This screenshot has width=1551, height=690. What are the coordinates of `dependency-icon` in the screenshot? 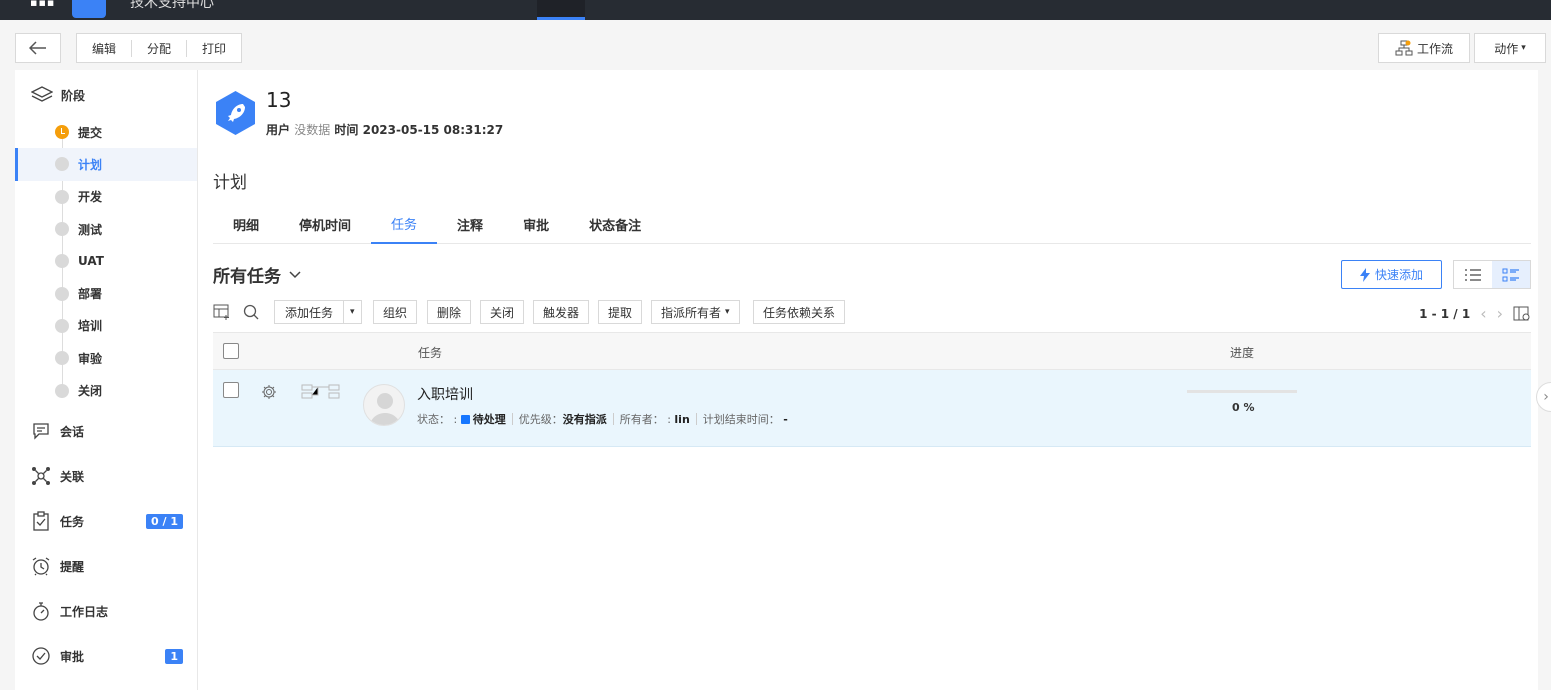 It's located at (321, 391).